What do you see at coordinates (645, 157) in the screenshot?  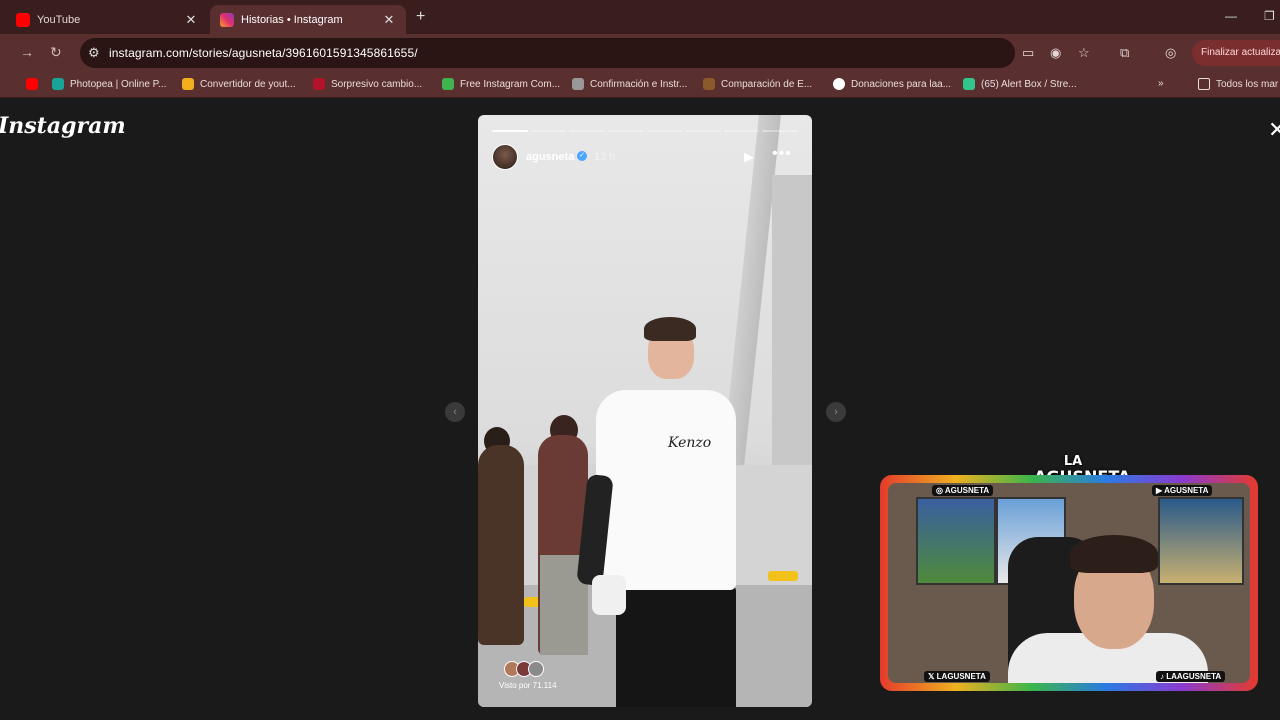 I see `story-header: agusneta ✓ 13 h ▶ •••` at bounding box center [645, 157].